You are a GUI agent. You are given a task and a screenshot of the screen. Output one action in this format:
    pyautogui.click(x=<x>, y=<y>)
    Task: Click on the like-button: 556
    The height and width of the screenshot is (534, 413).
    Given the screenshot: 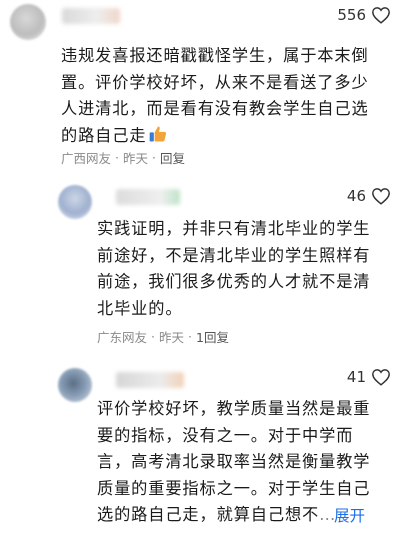 What is the action you would take?
    pyautogui.click(x=364, y=15)
    